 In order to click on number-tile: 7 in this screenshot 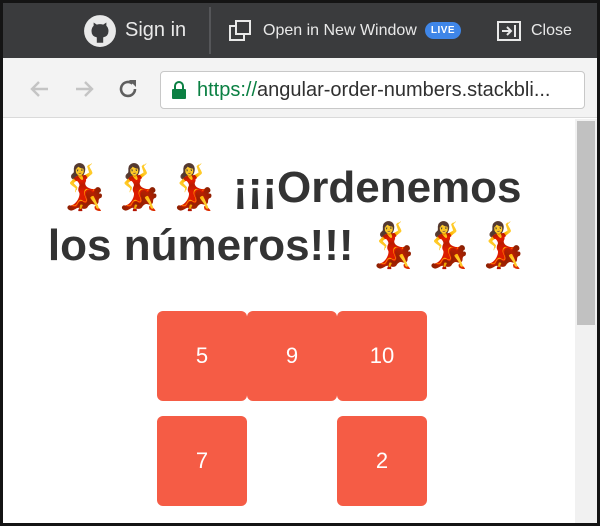, I will do `click(202, 461)`.